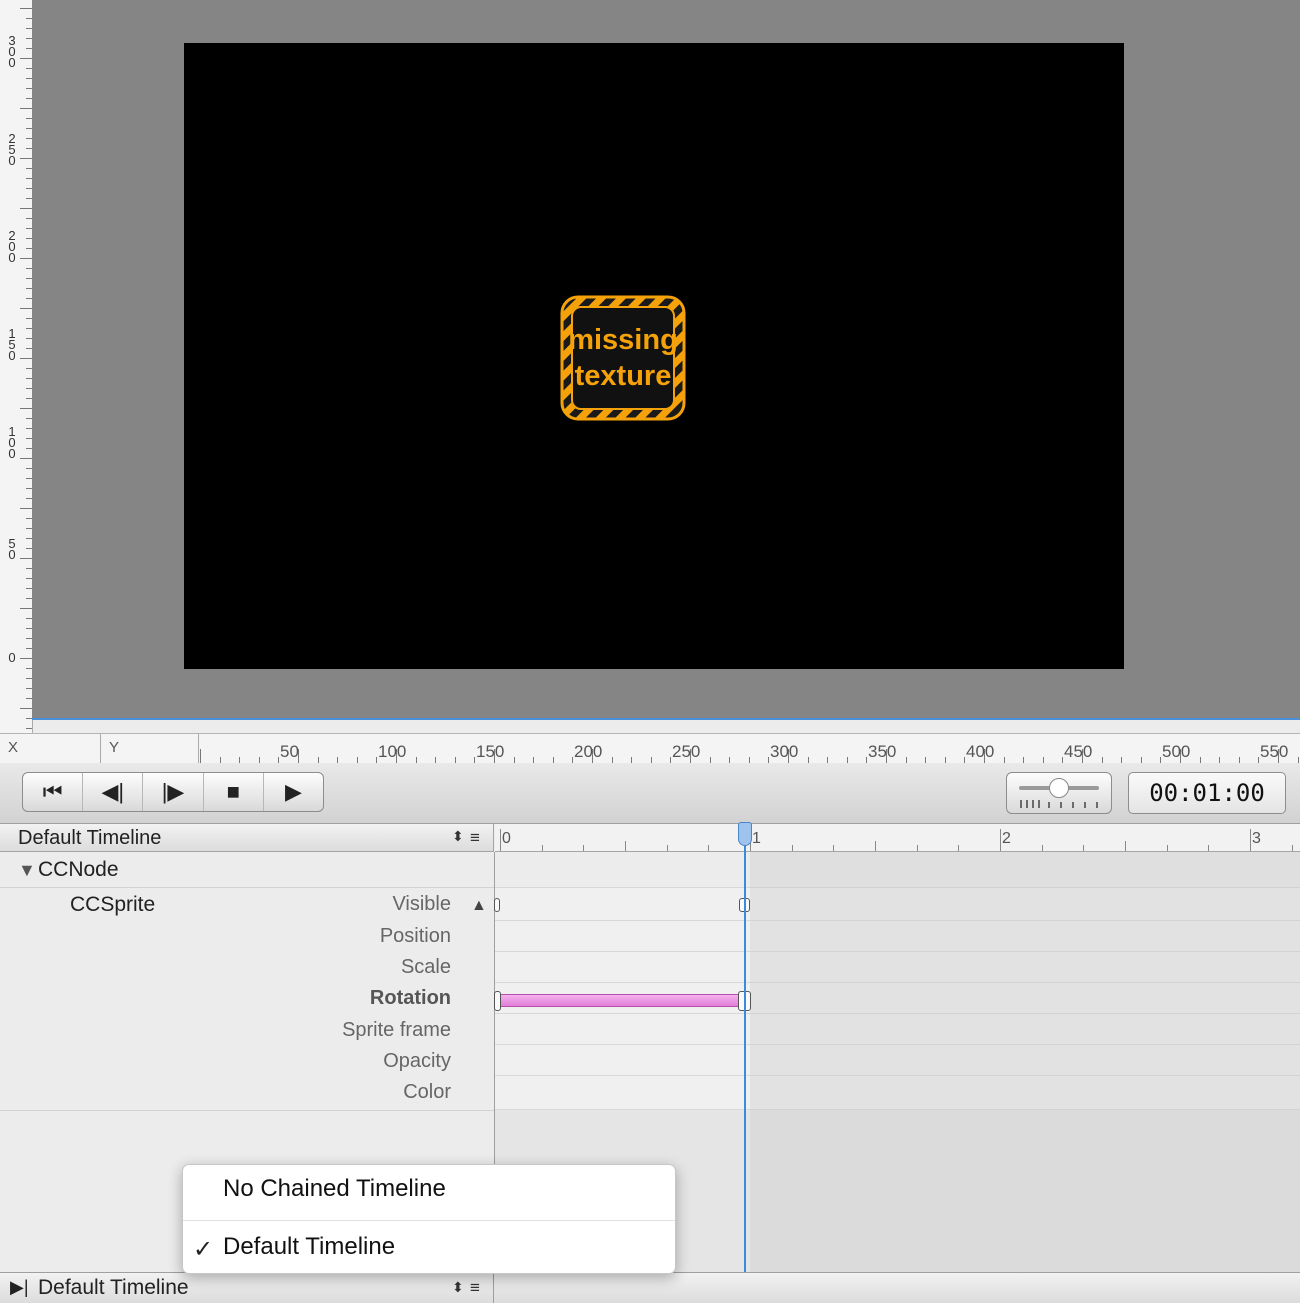  I want to click on playhead-line, so click(745, 1052).